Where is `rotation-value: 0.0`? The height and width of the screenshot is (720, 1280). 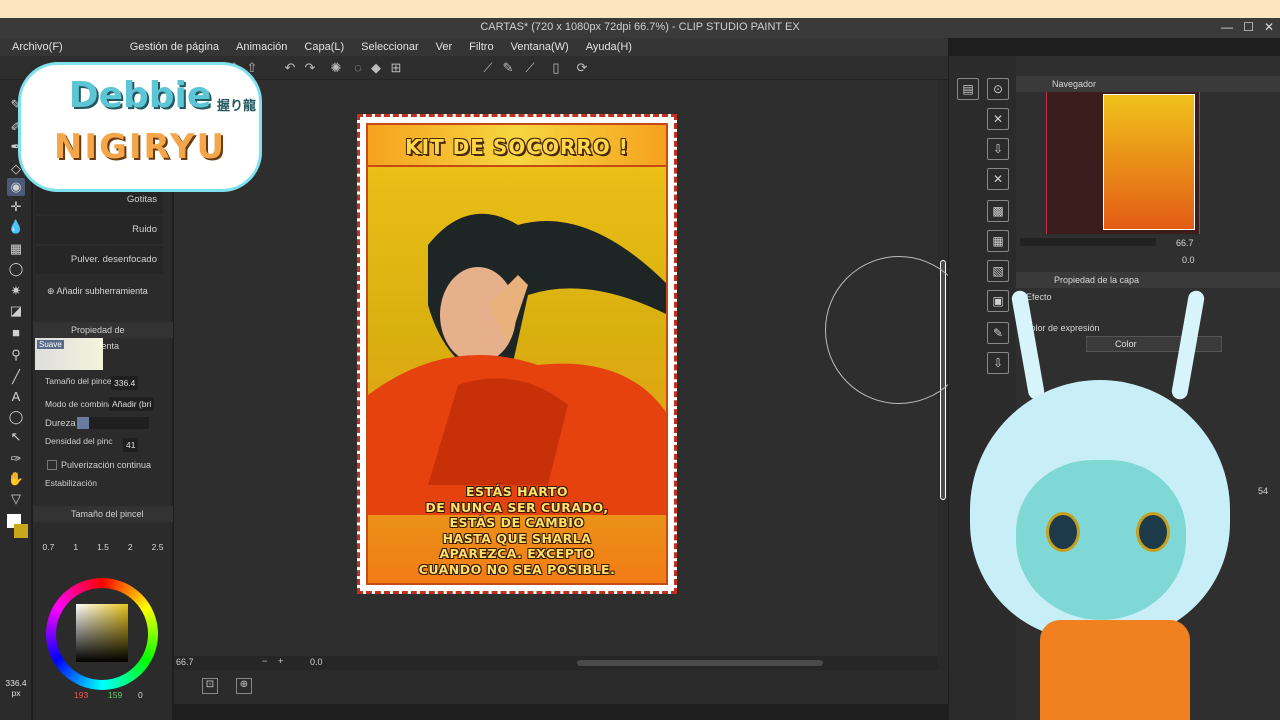 rotation-value: 0.0 is located at coordinates (316, 662).